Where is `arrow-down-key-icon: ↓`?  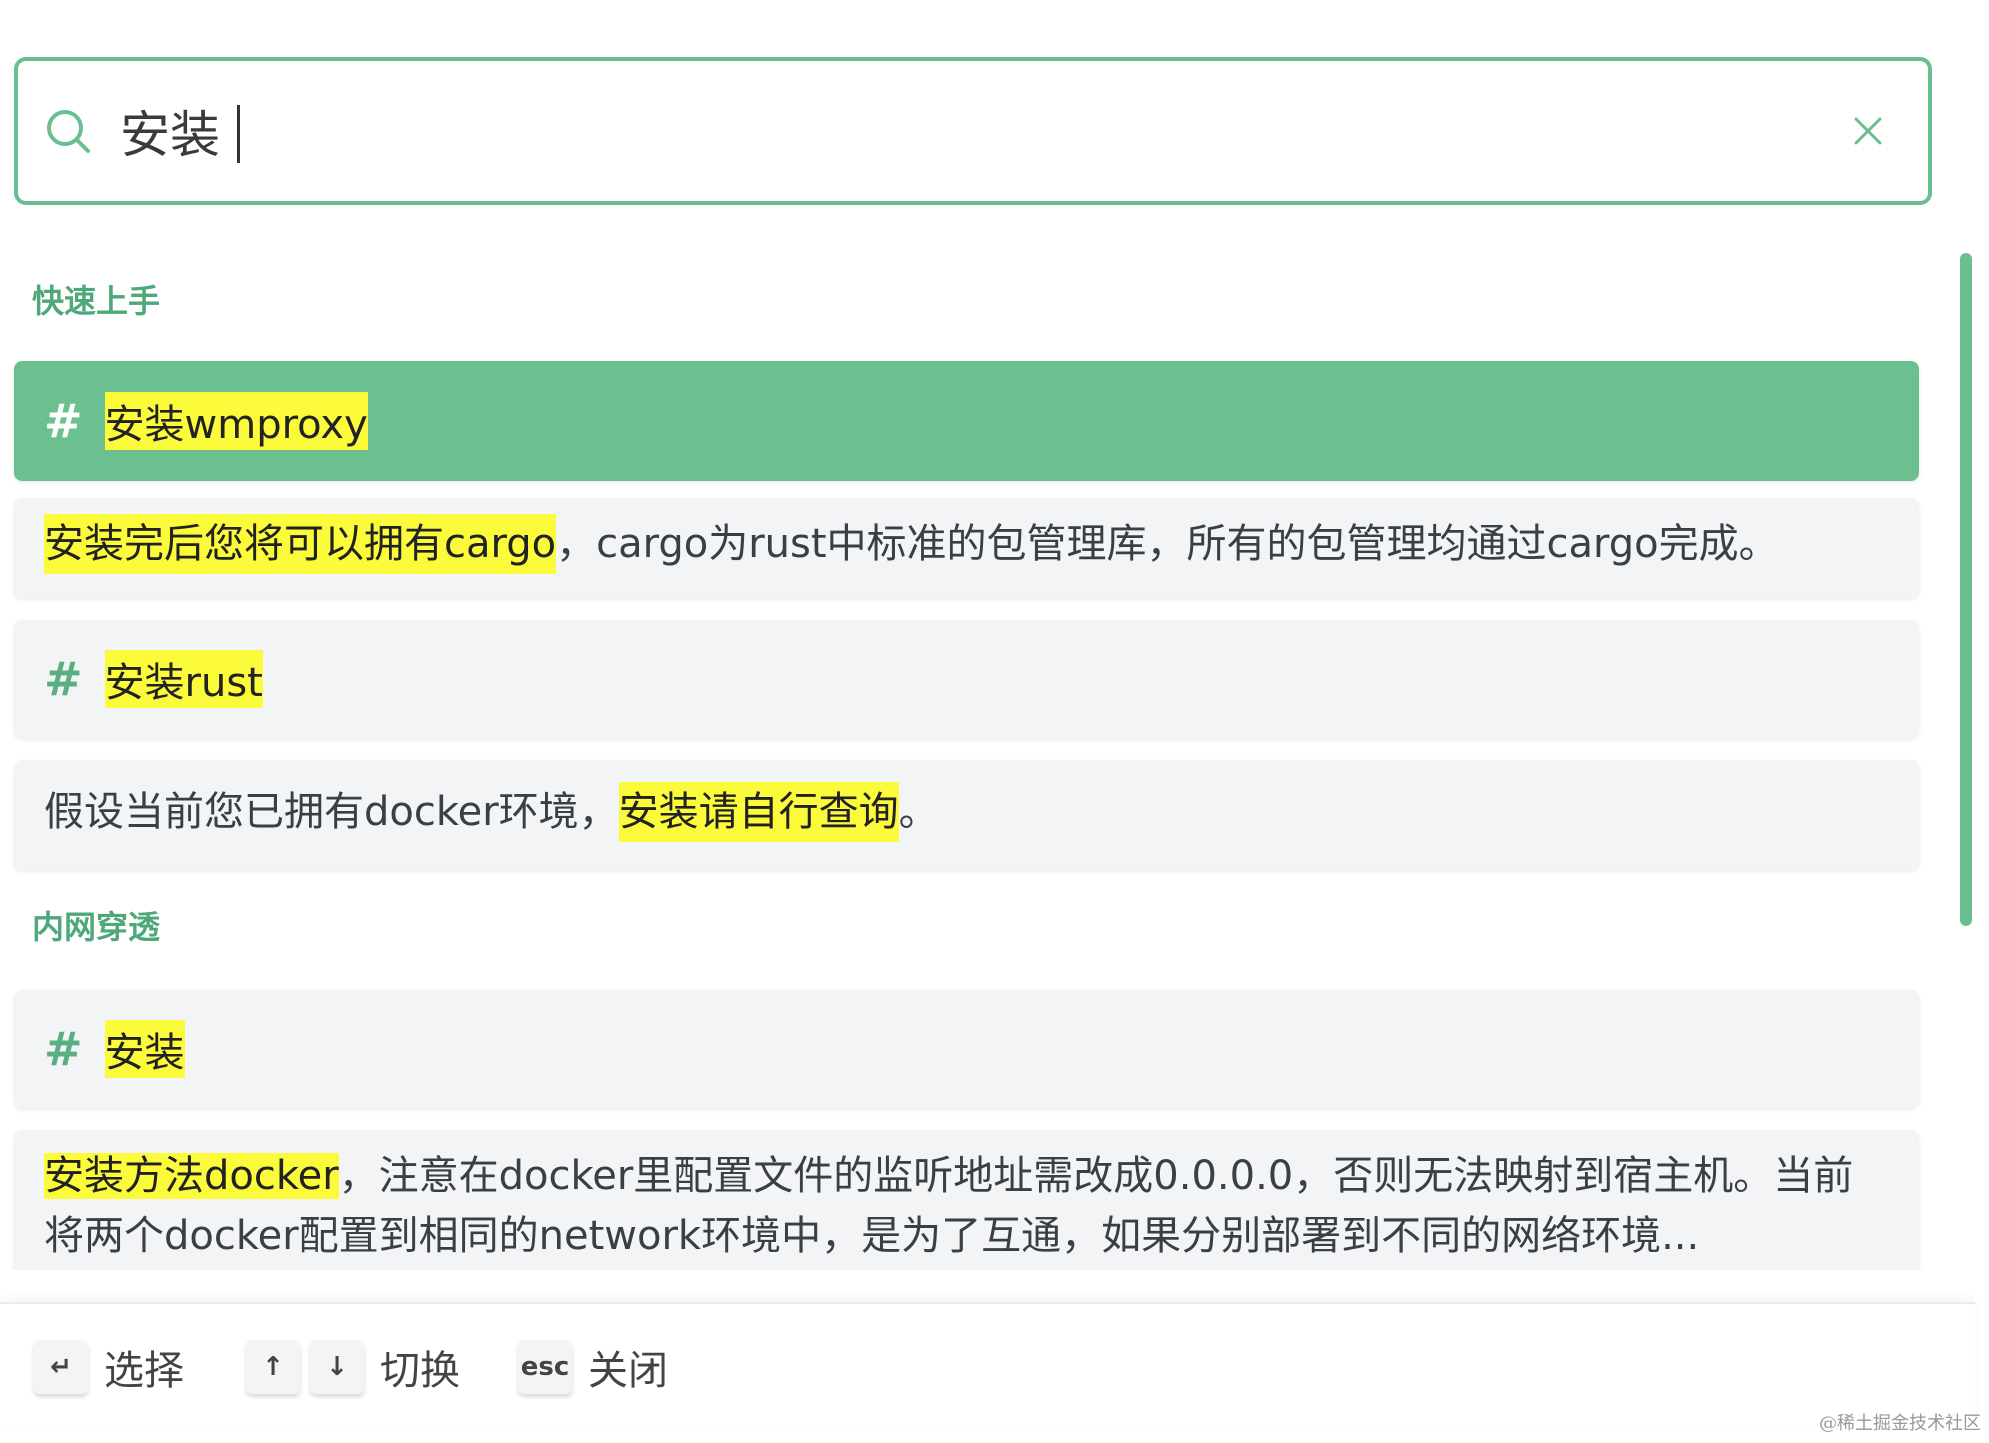
arrow-down-key-icon: ↓ is located at coordinates (337, 1367).